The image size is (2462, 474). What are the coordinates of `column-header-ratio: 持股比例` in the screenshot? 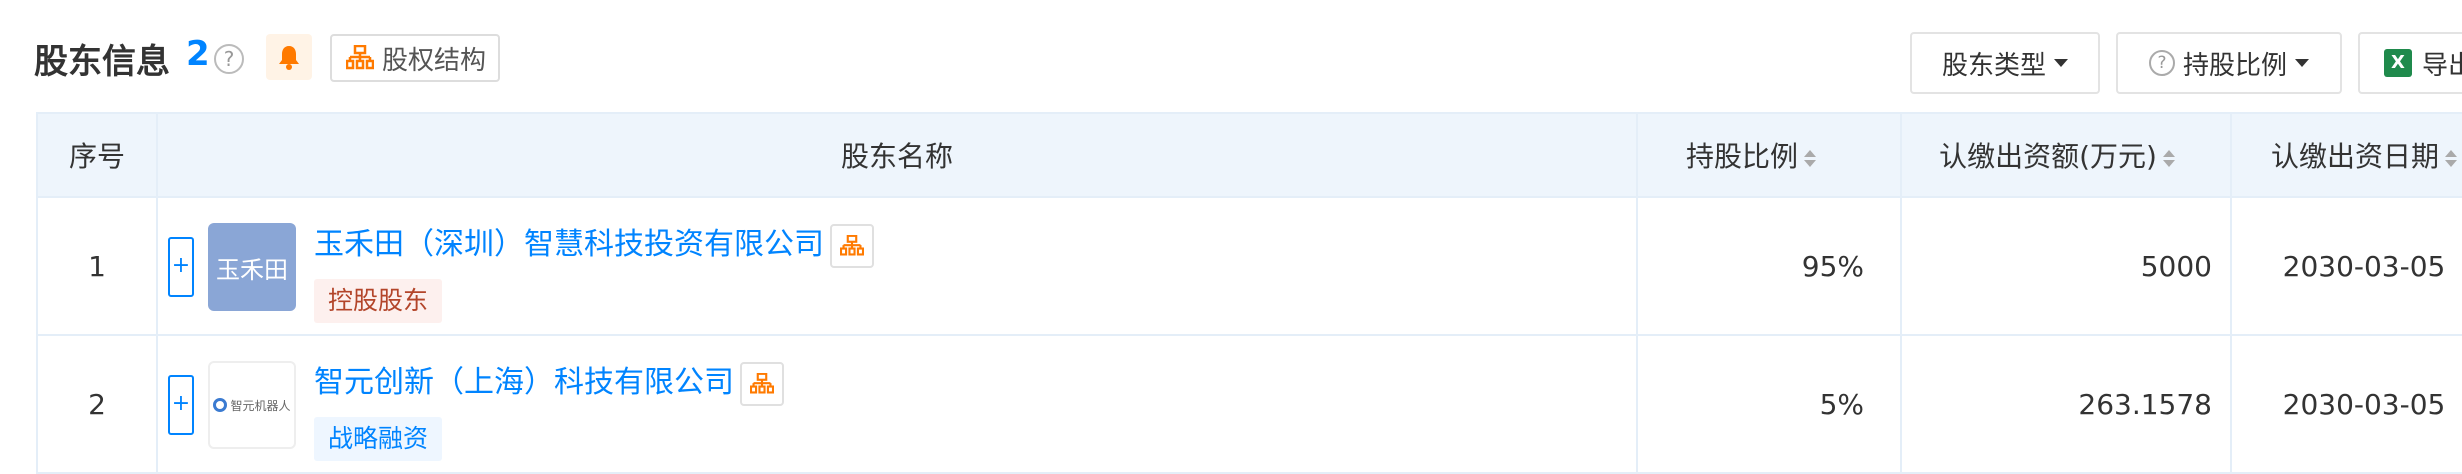 It's located at (1769, 155).